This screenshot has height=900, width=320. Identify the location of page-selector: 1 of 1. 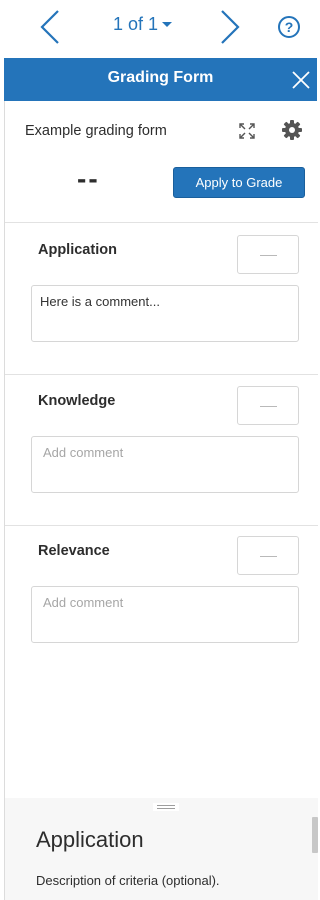
(143, 24).